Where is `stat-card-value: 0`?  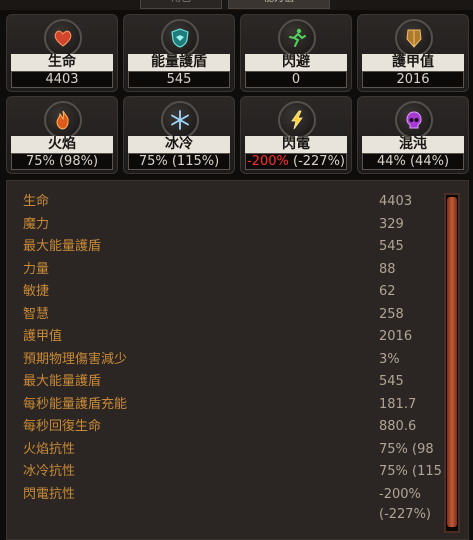
stat-card-value: 0 is located at coordinates (296, 79).